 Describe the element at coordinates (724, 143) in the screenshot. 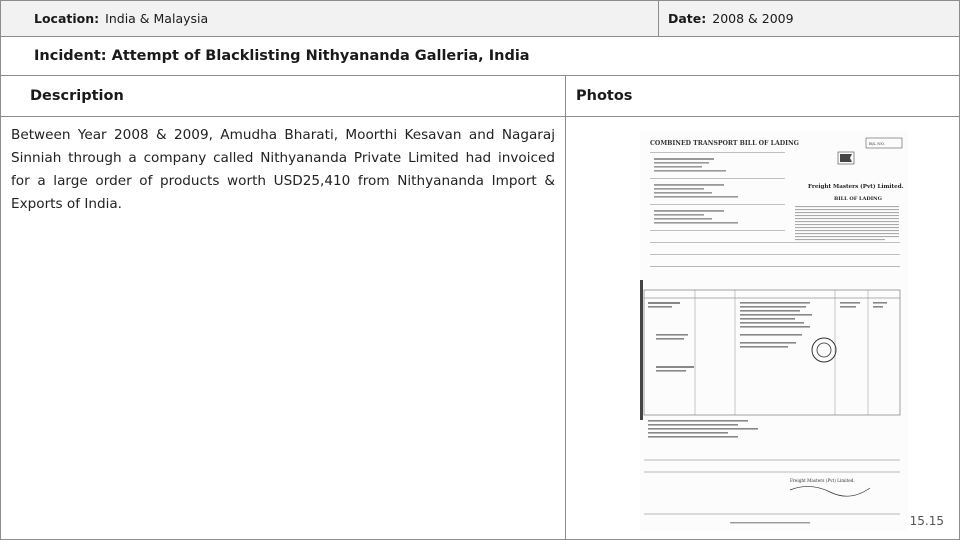

I see `doc-heading: COMBINED TRANSPORT BILL OF LADING` at that location.